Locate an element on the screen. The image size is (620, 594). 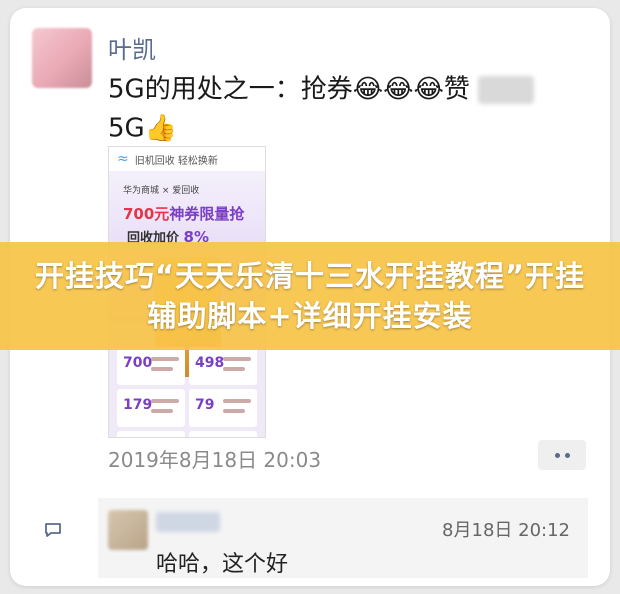
comment-bubble-icon is located at coordinates (53, 530).